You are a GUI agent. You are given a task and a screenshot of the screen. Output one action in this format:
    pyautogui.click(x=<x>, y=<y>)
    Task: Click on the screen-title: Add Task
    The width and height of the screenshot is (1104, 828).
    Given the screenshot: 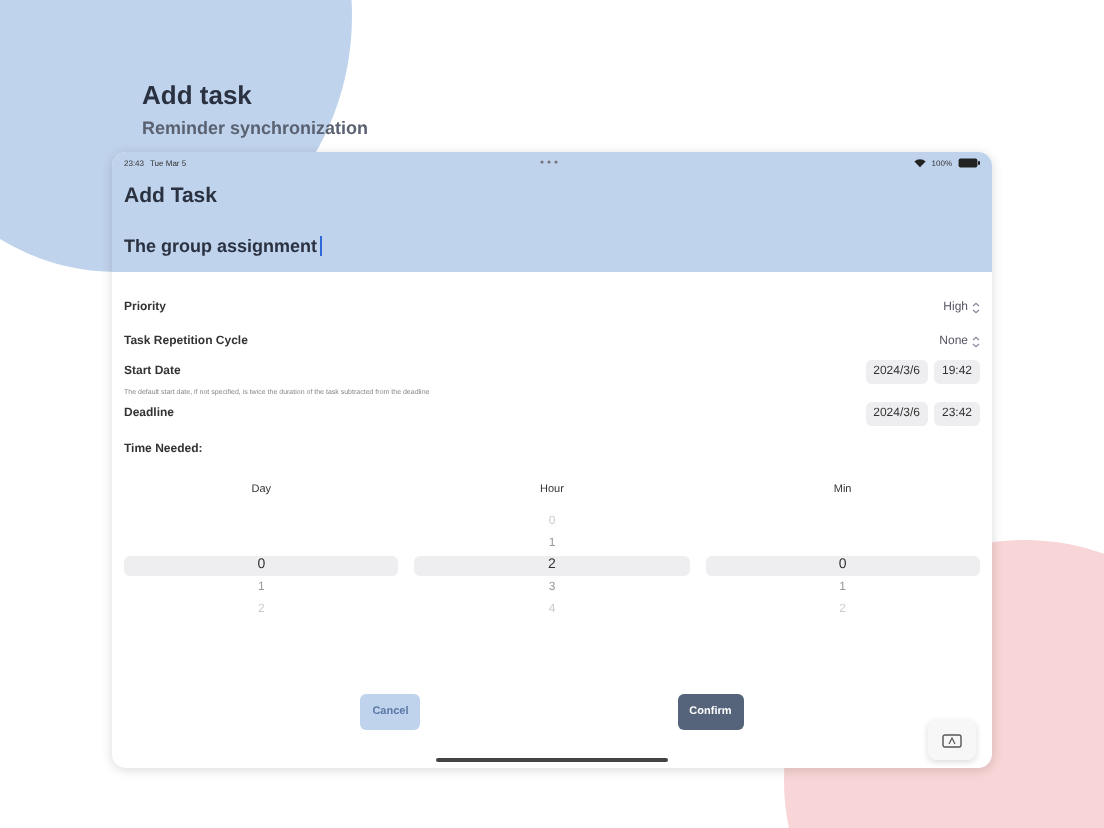 What is the action you would take?
    pyautogui.click(x=171, y=196)
    